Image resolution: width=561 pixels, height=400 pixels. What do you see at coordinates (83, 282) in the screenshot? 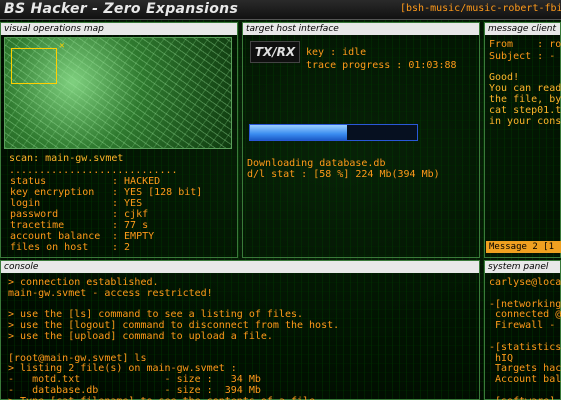
I see `console-line: > connection established.` at bounding box center [83, 282].